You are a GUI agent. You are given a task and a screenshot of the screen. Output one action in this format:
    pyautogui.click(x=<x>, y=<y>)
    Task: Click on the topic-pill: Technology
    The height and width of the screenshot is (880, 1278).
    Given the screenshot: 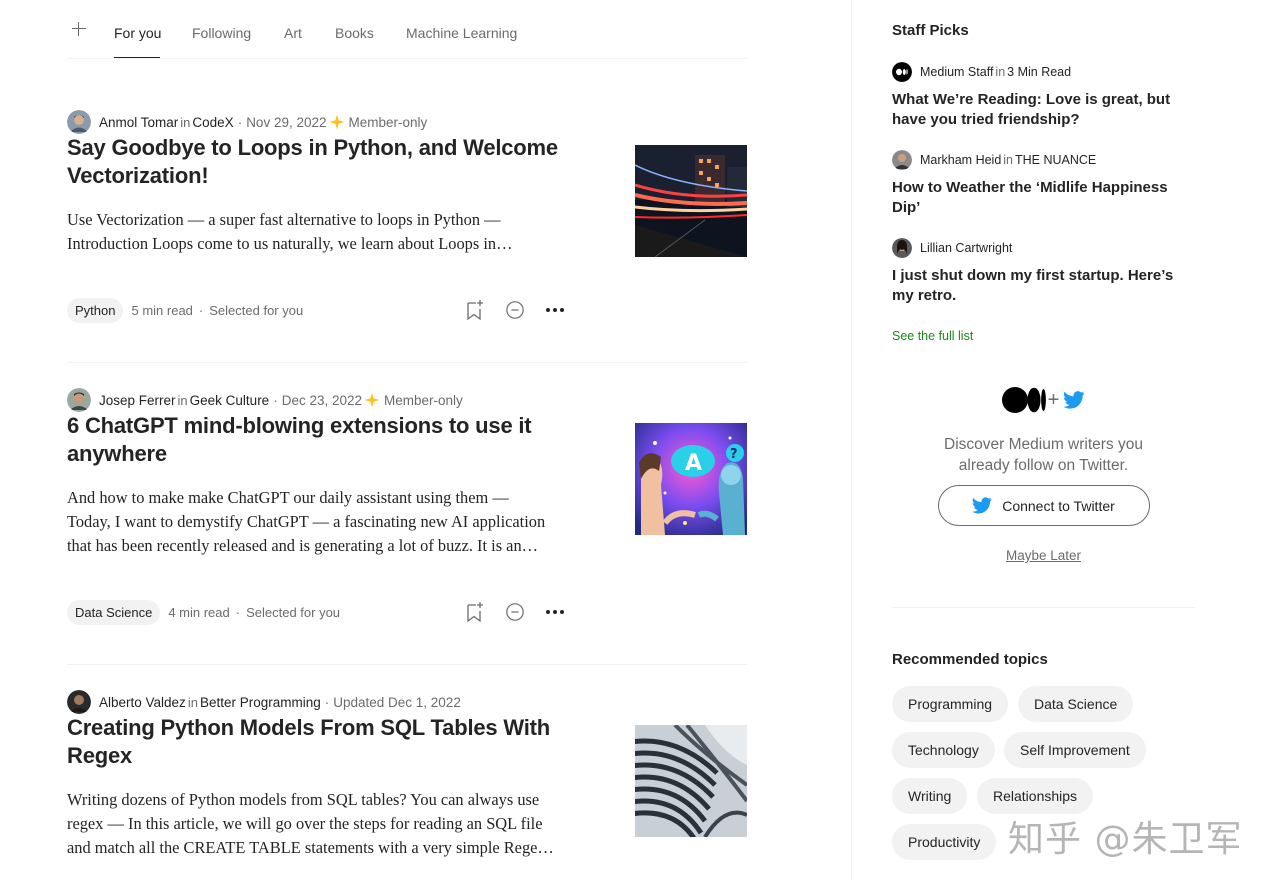 What is the action you would take?
    pyautogui.click(x=943, y=750)
    